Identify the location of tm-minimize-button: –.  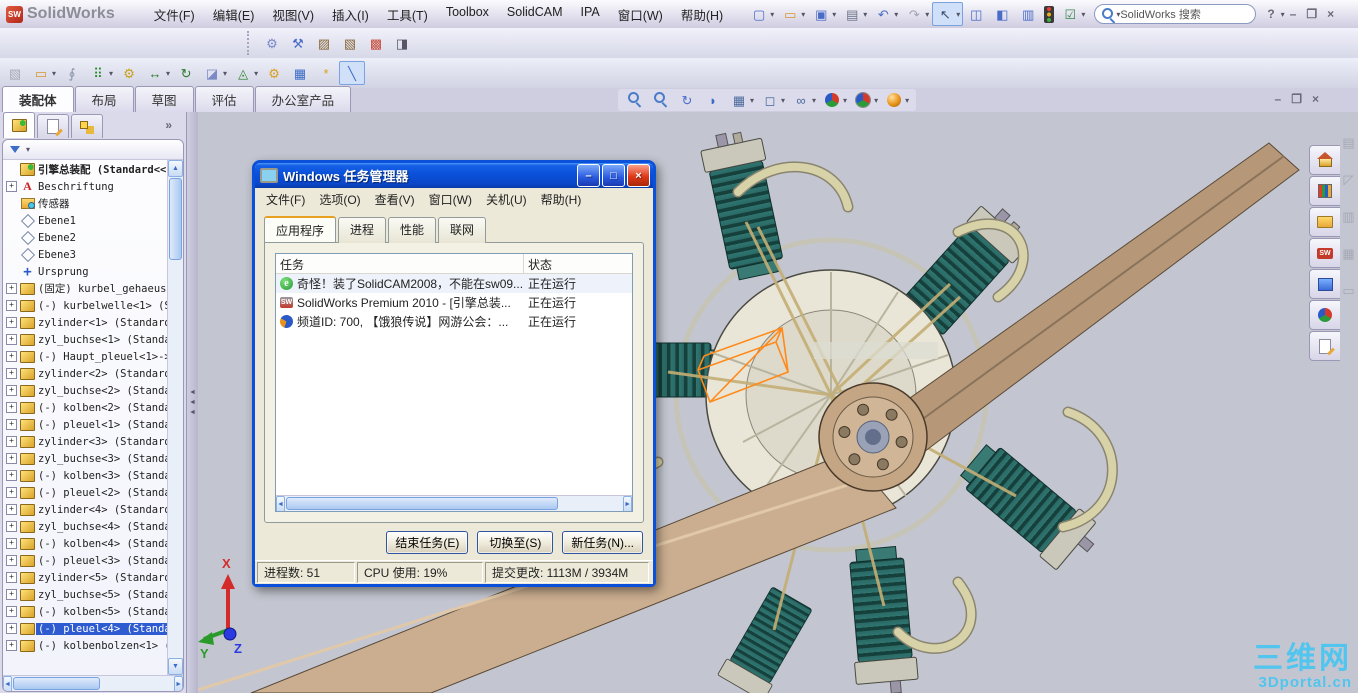
(588, 175).